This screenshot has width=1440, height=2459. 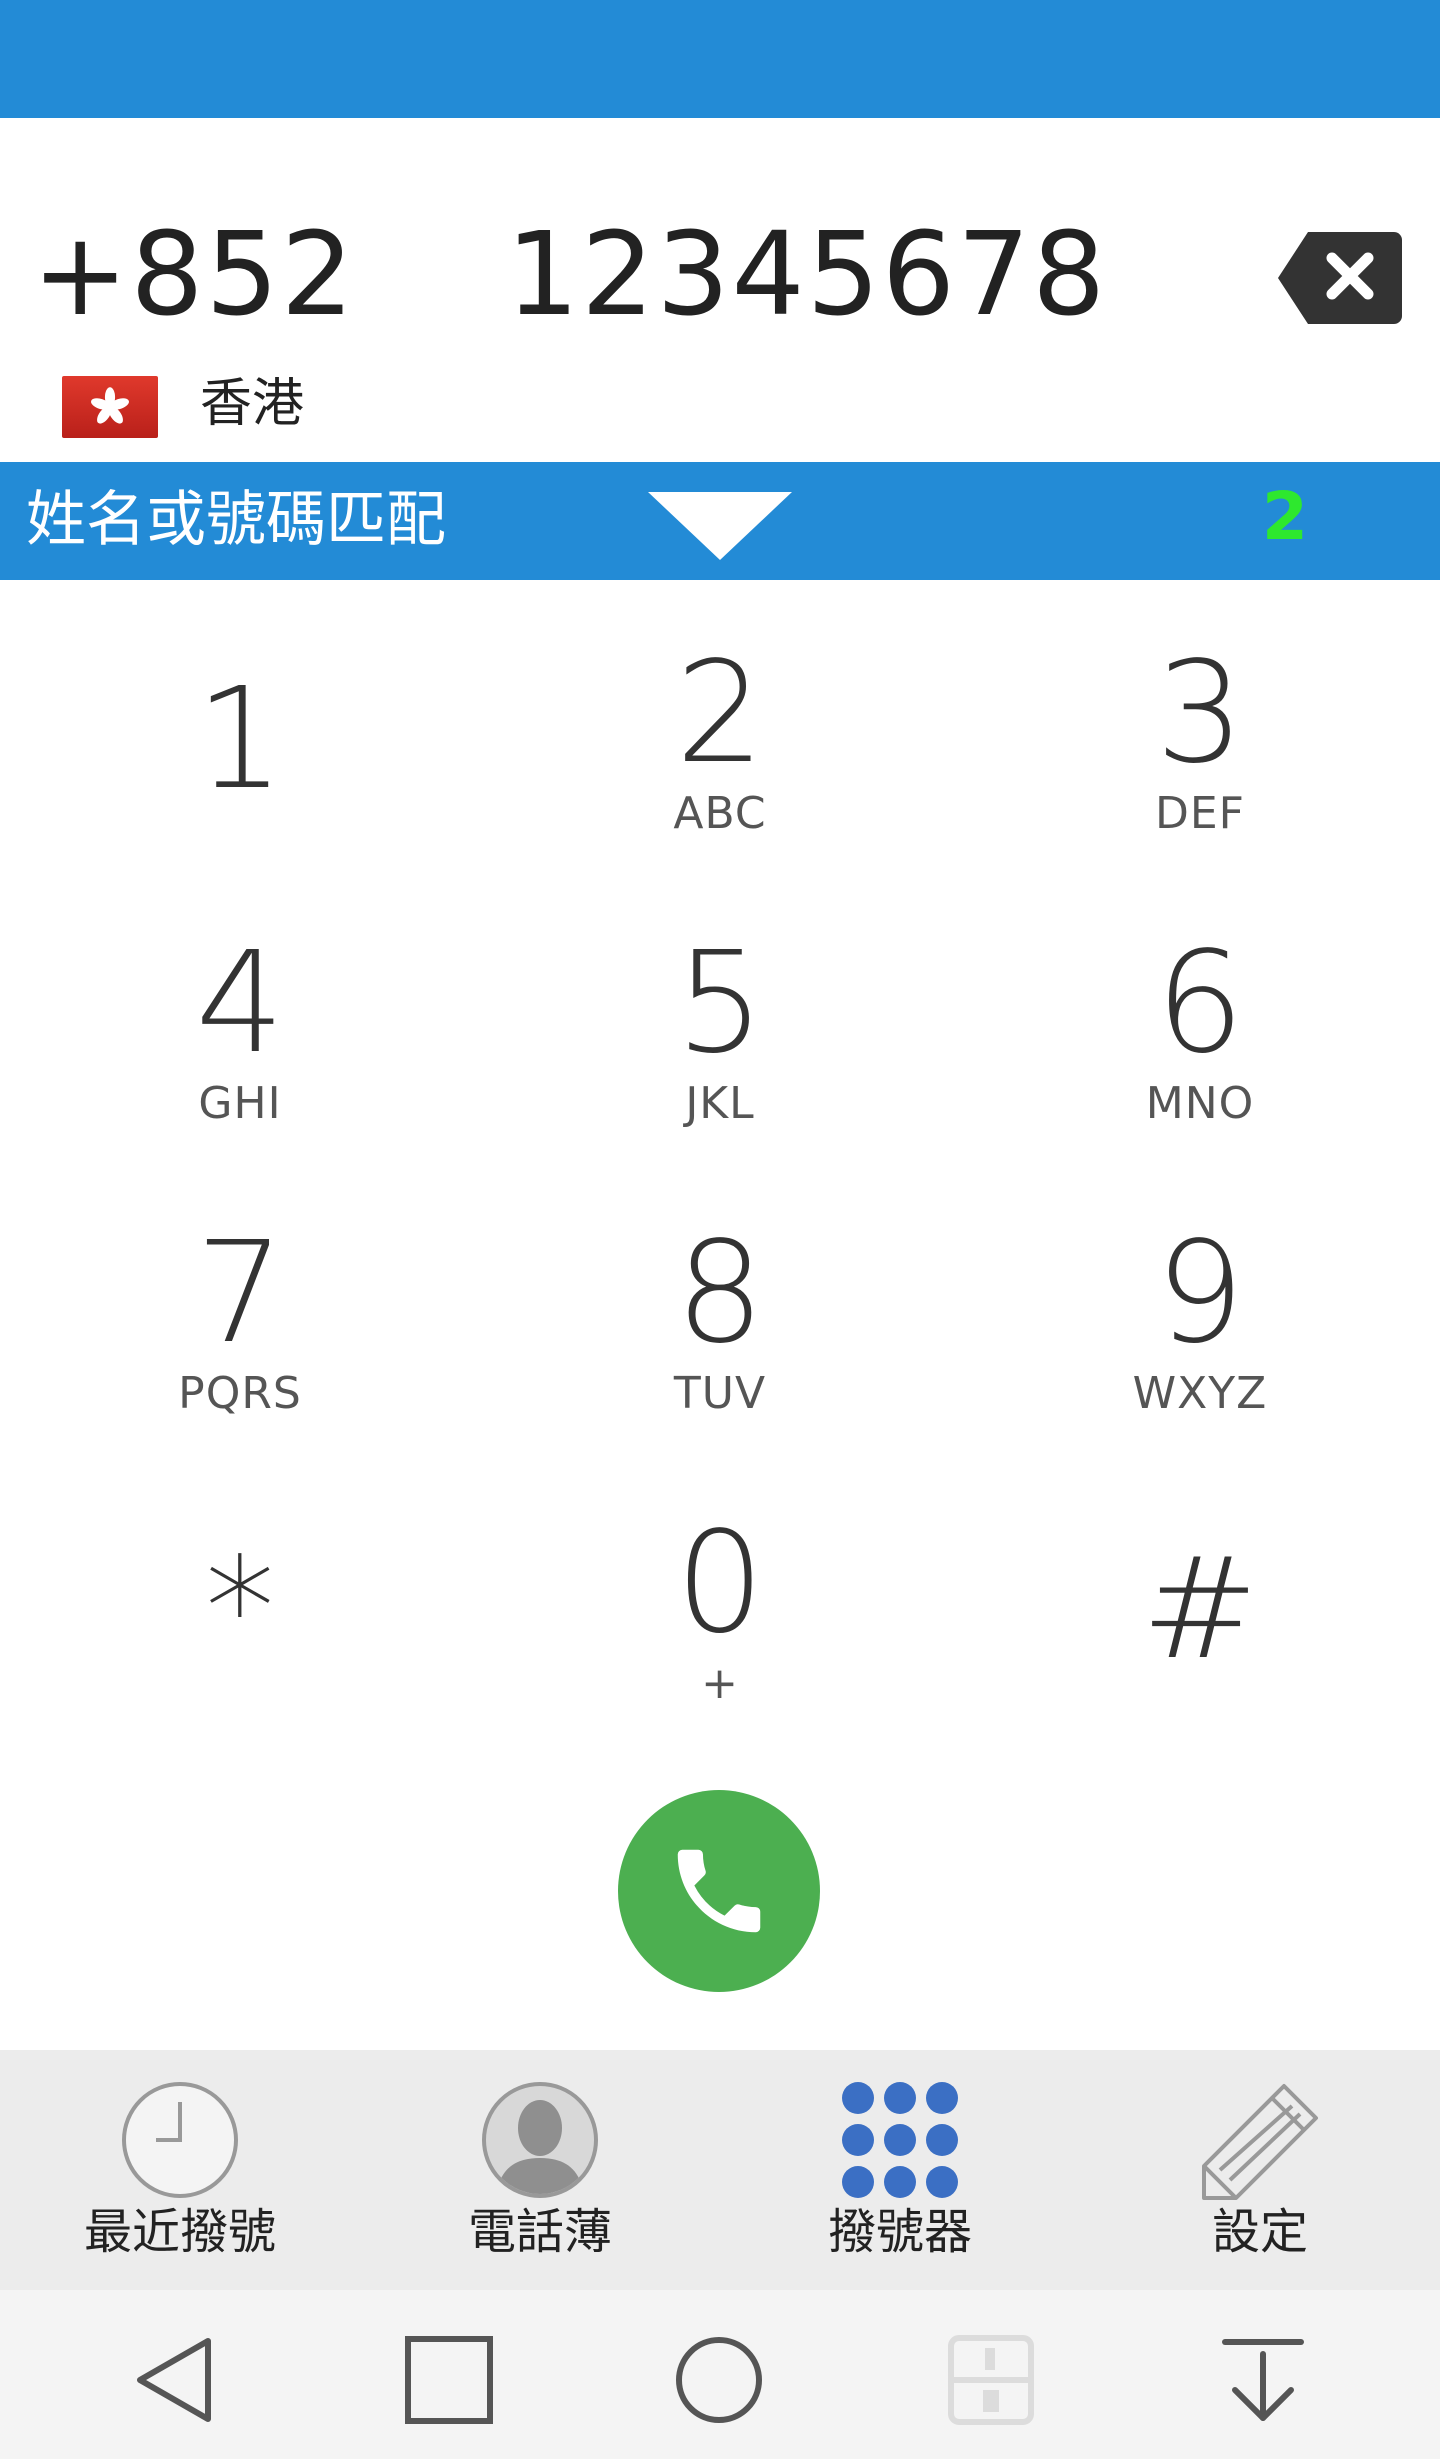 What do you see at coordinates (720, 1393) in the screenshot?
I see `key-letters: TUV` at bounding box center [720, 1393].